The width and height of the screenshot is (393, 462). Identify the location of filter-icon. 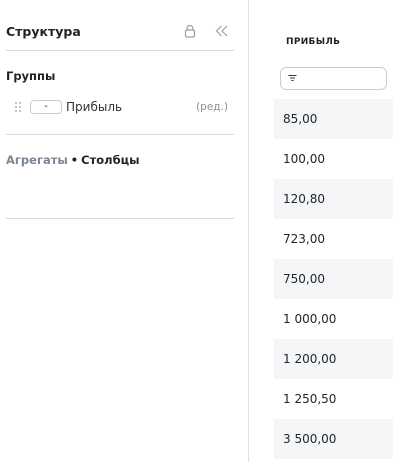
(292, 78).